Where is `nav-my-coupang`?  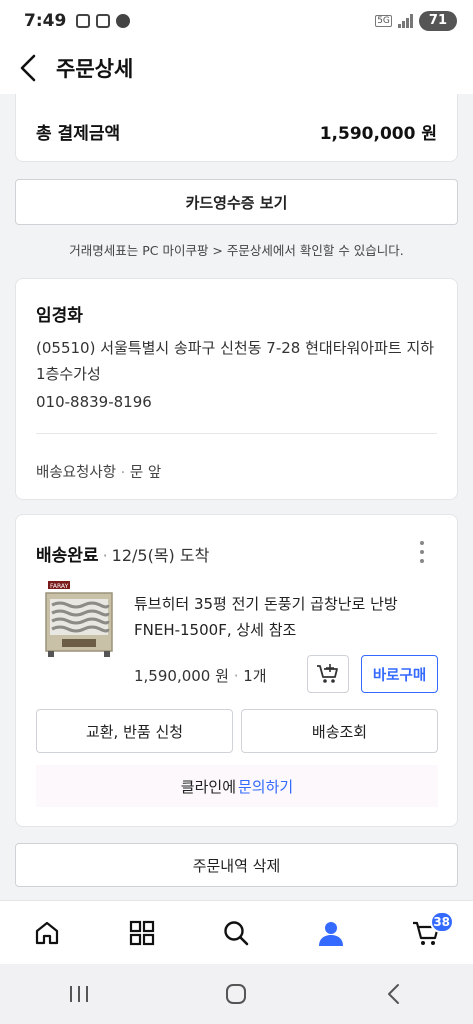 nav-my-coupang is located at coordinates (331, 933).